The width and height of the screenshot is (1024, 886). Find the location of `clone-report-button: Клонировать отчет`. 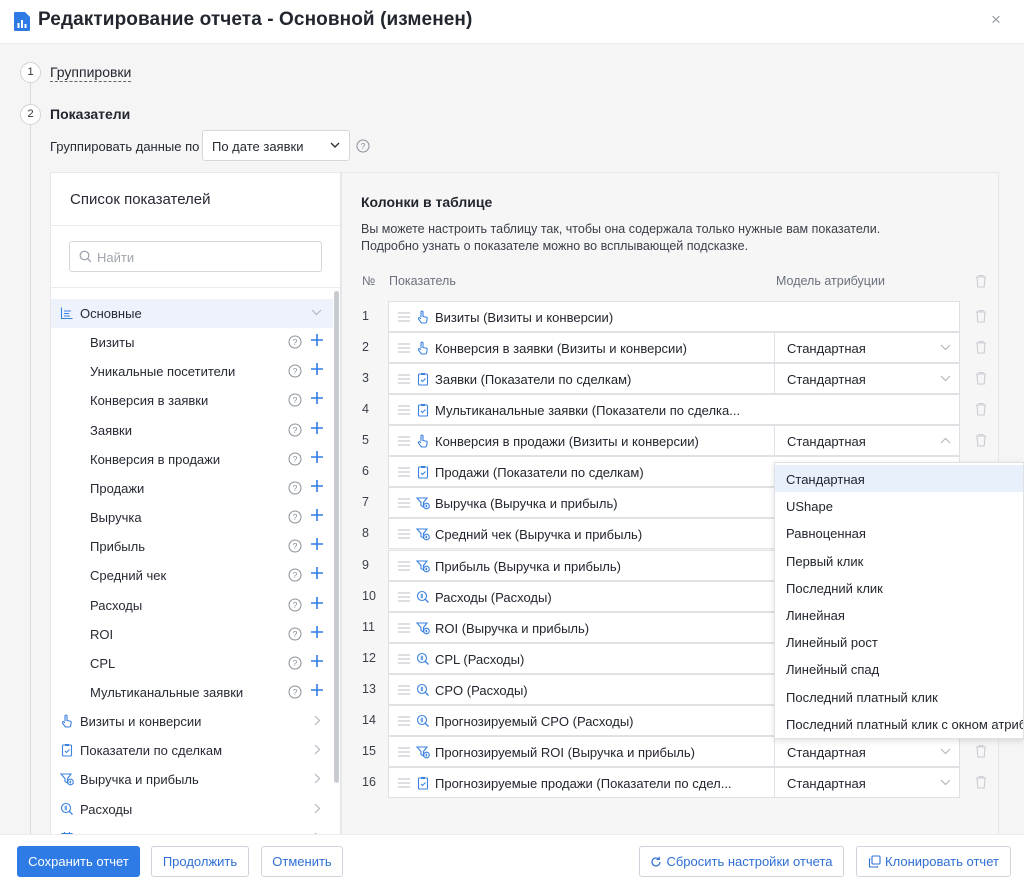

clone-report-button: Клонировать отчет is located at coordinates (933, 861).